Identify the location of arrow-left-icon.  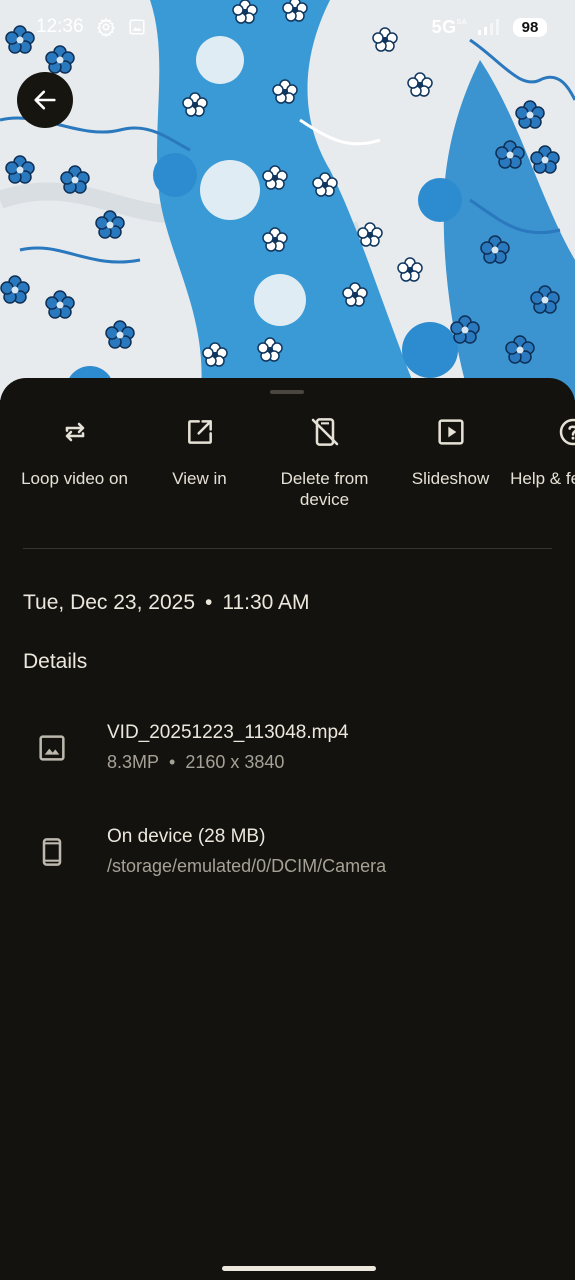
(45, 100).